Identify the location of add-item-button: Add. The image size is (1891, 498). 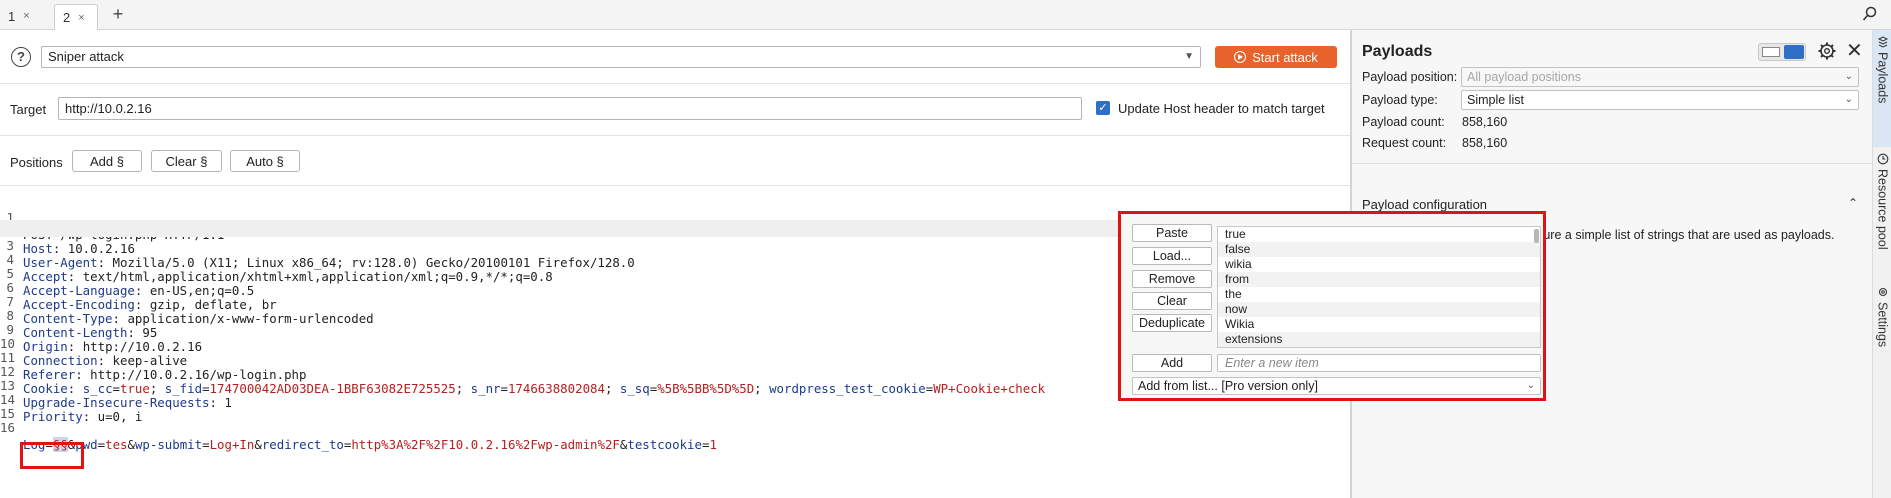
(1172, 363).